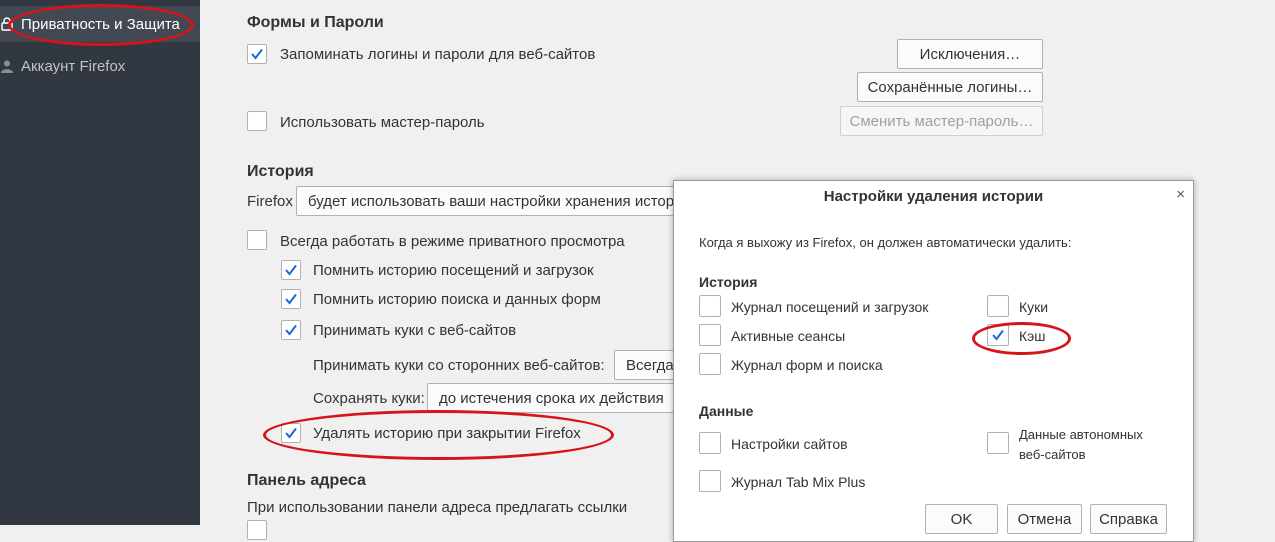 This screenshot has width=1275, height=542. I want to click on tabmix-log-checkbox, so click(710, 481).